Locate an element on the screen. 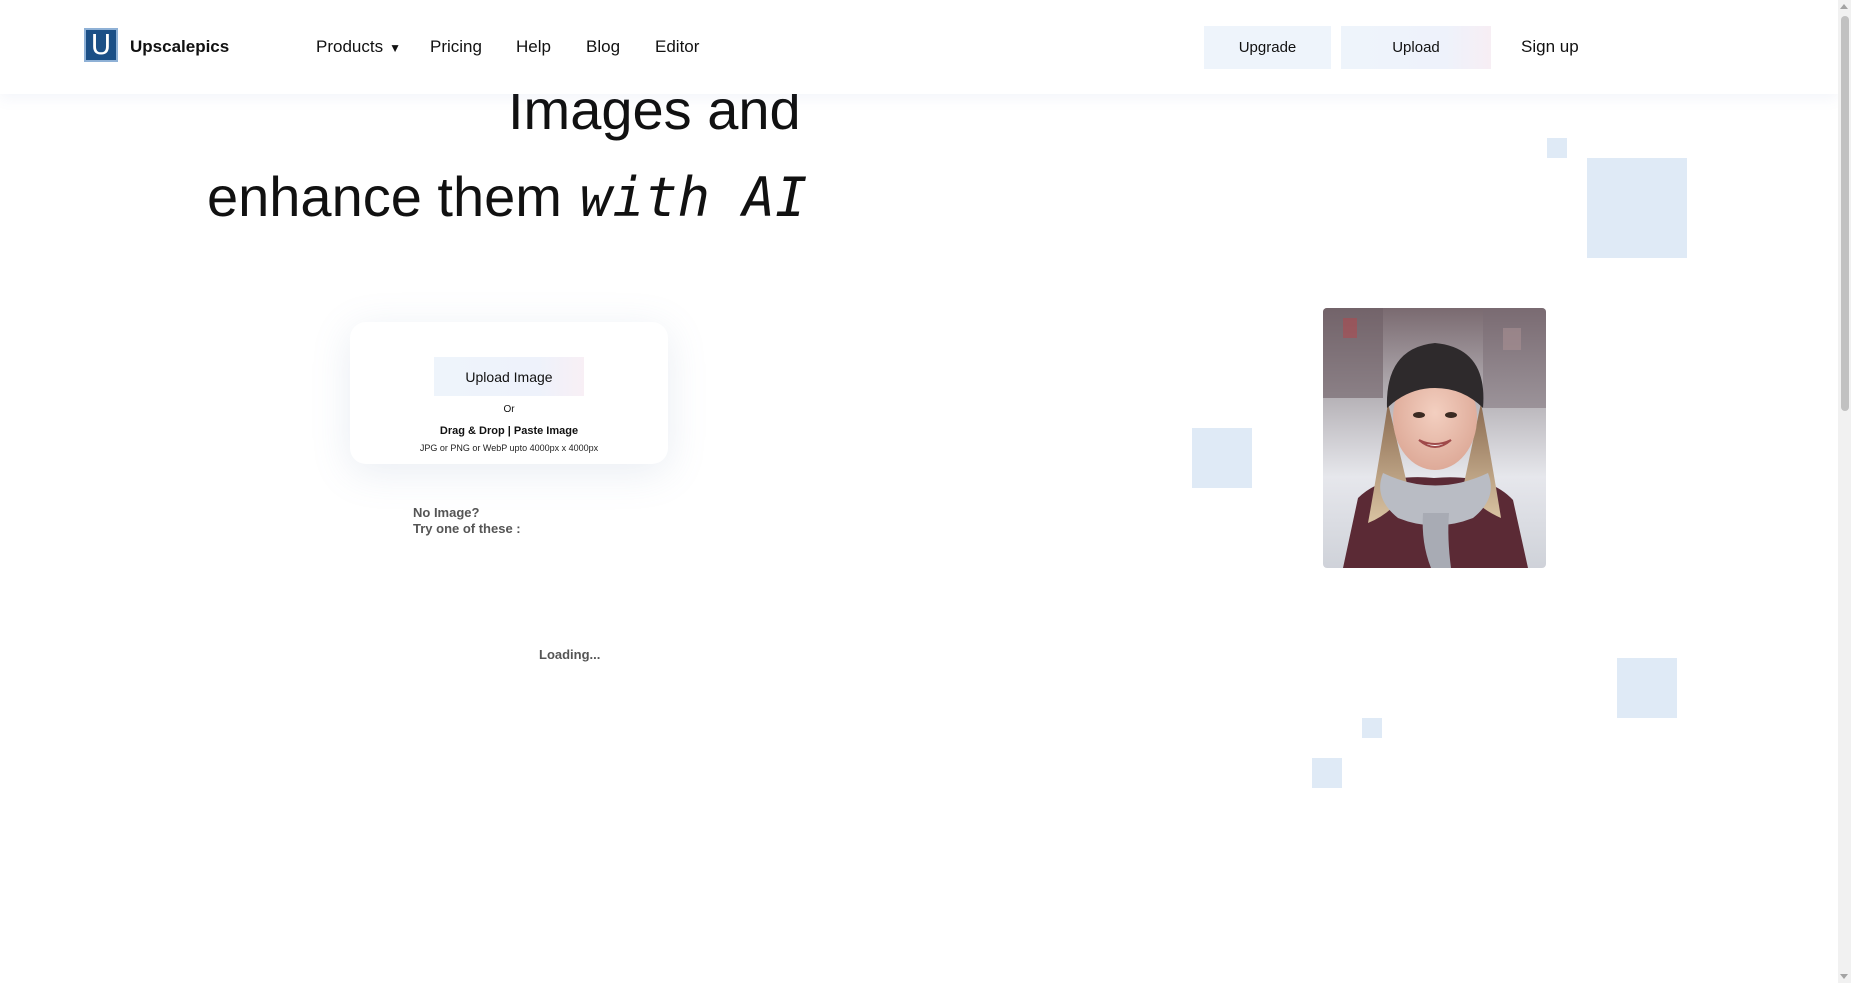 This screenshot has width=1851, height=983. nav-pricing: Pricing is located at coordinates (456, 47).